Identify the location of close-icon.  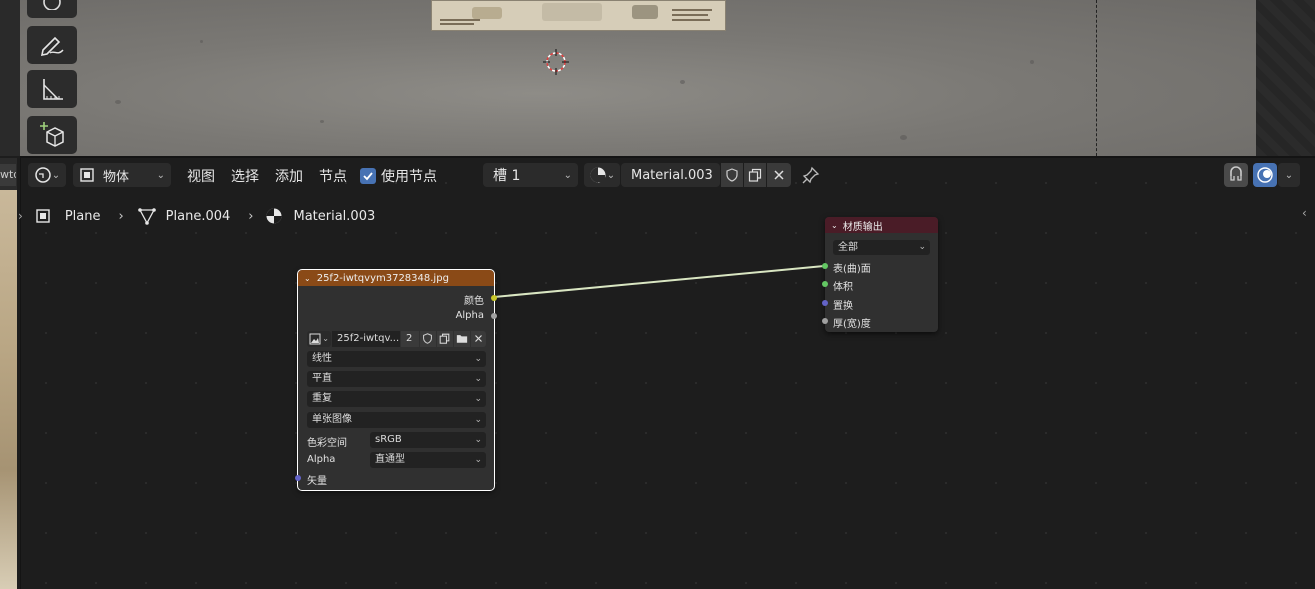
(478, 338).